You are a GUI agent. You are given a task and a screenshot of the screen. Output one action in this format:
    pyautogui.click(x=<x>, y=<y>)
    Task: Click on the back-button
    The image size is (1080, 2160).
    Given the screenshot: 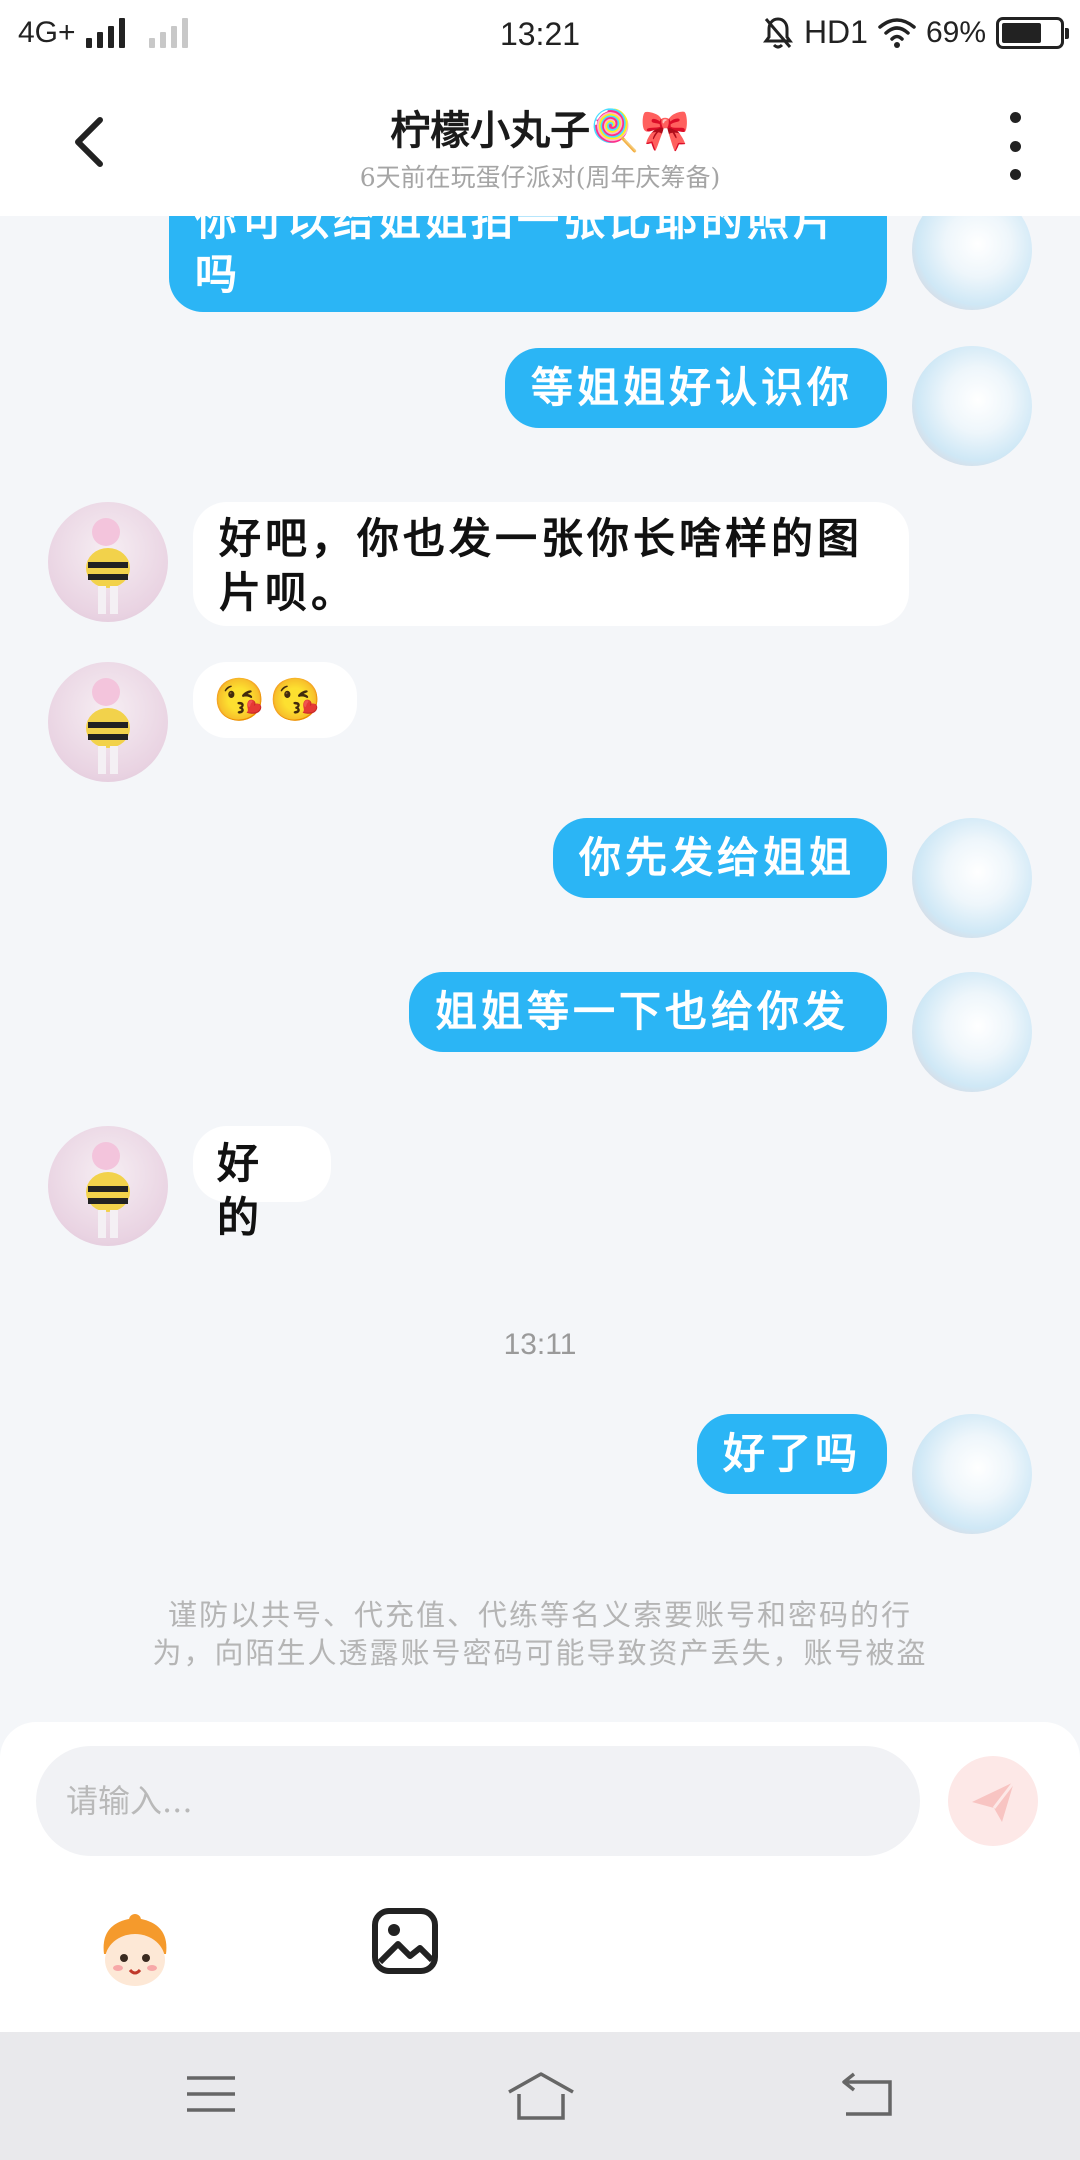 What is the action you would take?
    pyautogui.click(x=95, y=142)
    